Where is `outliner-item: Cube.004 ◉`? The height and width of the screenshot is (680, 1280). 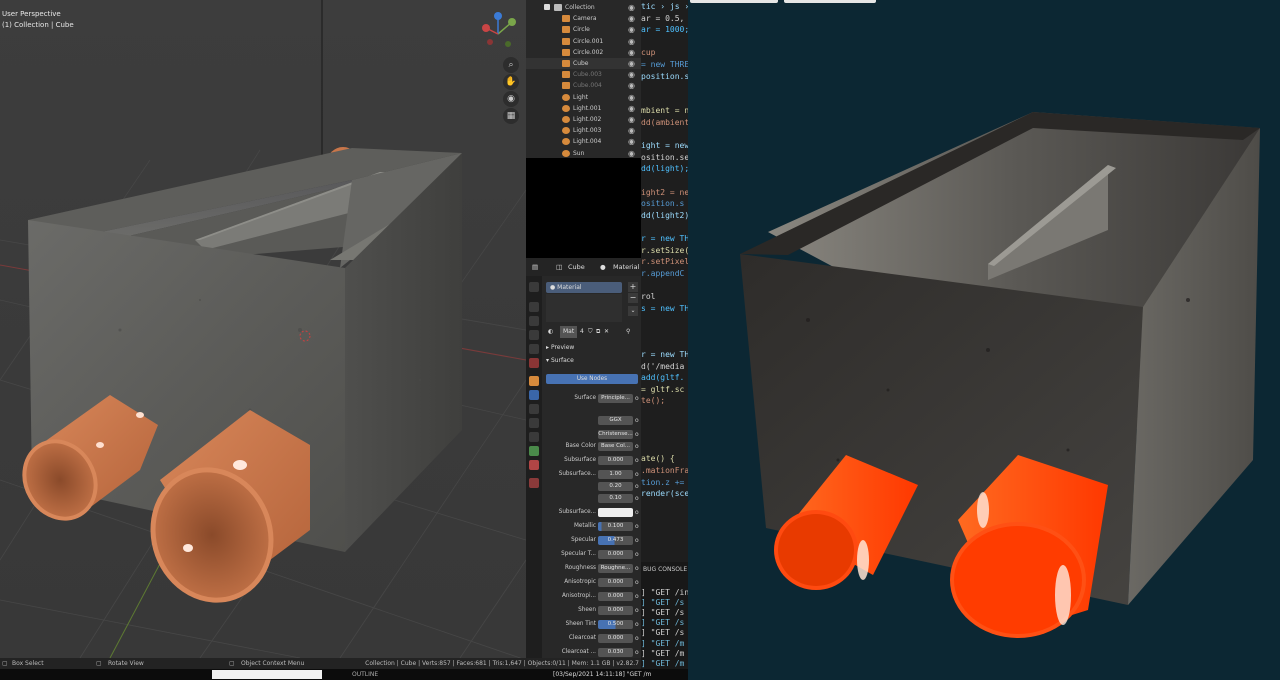
outliner-item: Cube.004 ◉ is located at coordinates (583, 85).